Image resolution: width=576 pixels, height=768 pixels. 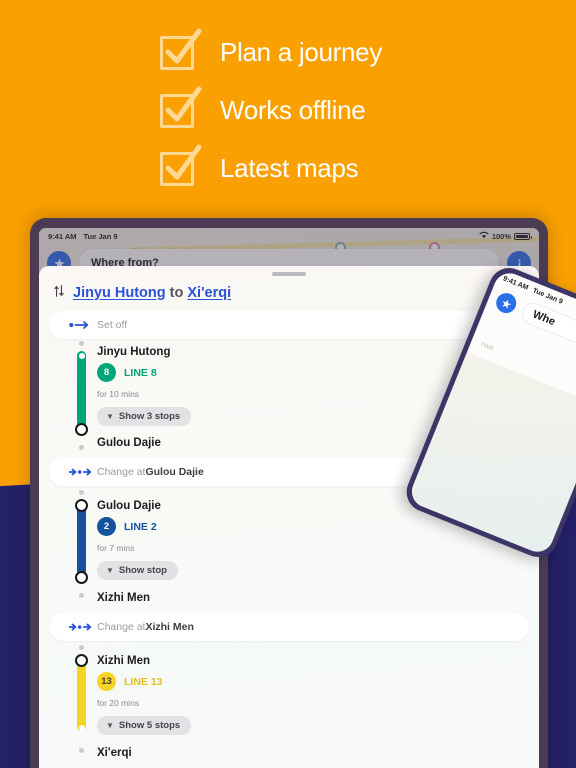 What do you see at coordinates (112, 325) in the screenshot?
I see `depart-label: Set off` at bounding box center [112, 325].